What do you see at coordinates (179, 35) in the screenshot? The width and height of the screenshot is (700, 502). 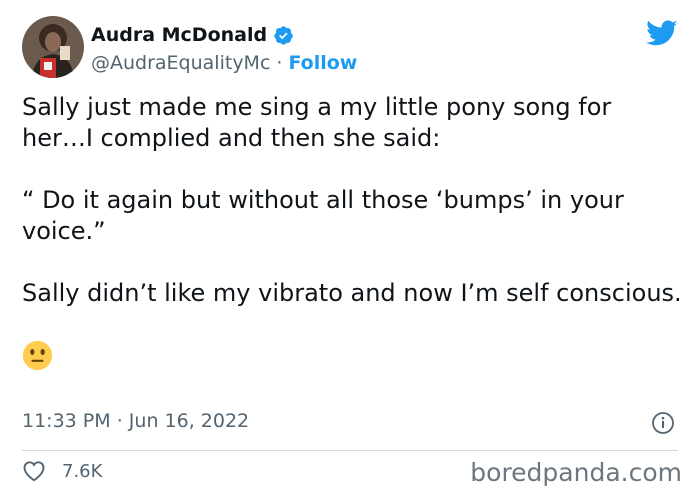 I see `author-name: Audra McDonald` at bounding box center [179, 35].